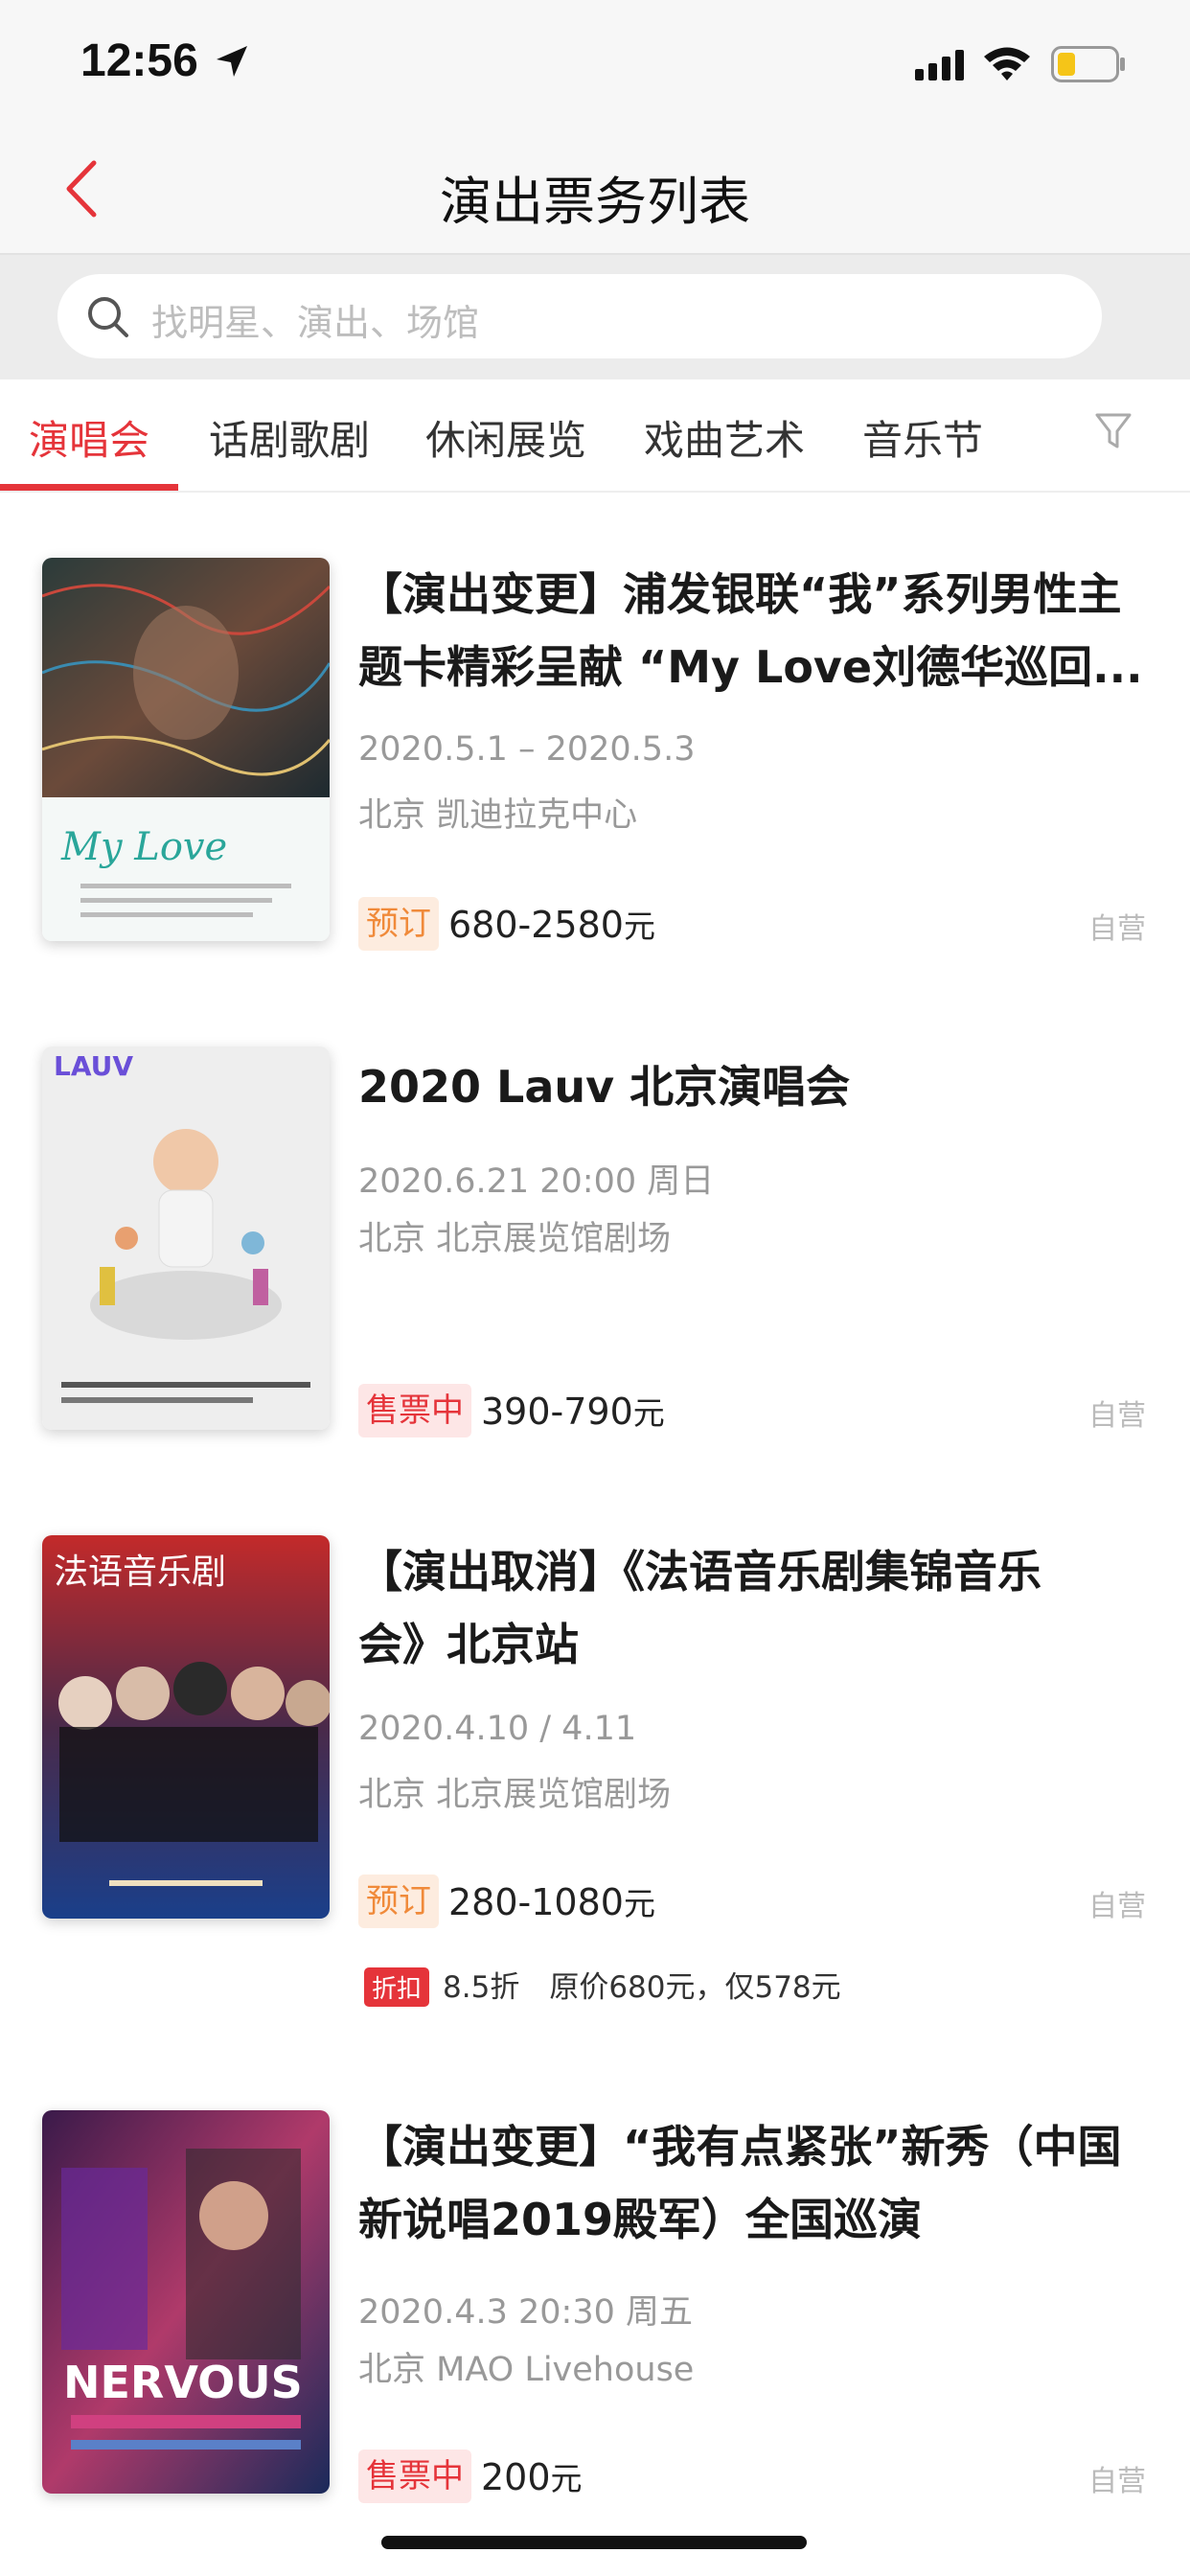 This screenshot has width=1190, height=2576. Describe the element at coordinates (1007, 63) in the screenshot. I see `wifi-icon` at that location.